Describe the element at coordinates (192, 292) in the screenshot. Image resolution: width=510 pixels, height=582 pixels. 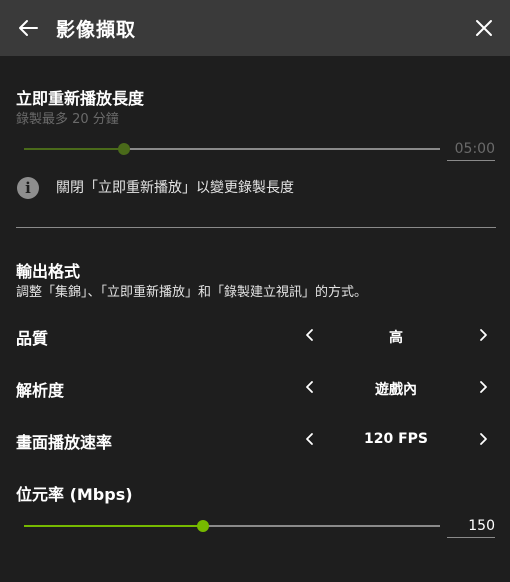
I see `output-format-subtitle: 調整「集錦」、「立即重新播放」和「錄製建立視訊」的方式。` at that location.